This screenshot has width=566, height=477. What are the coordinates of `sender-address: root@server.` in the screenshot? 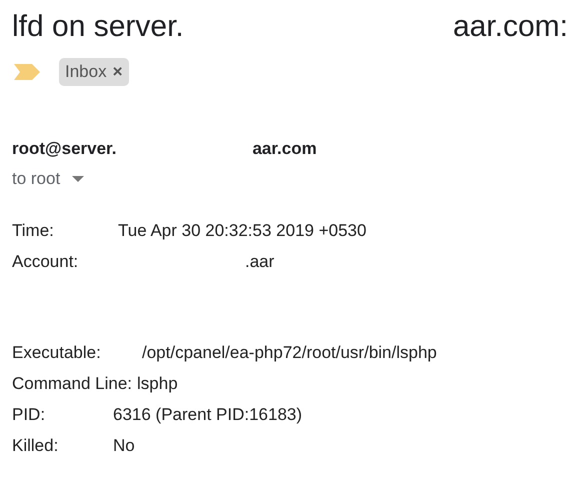 It's located at (64, 149).